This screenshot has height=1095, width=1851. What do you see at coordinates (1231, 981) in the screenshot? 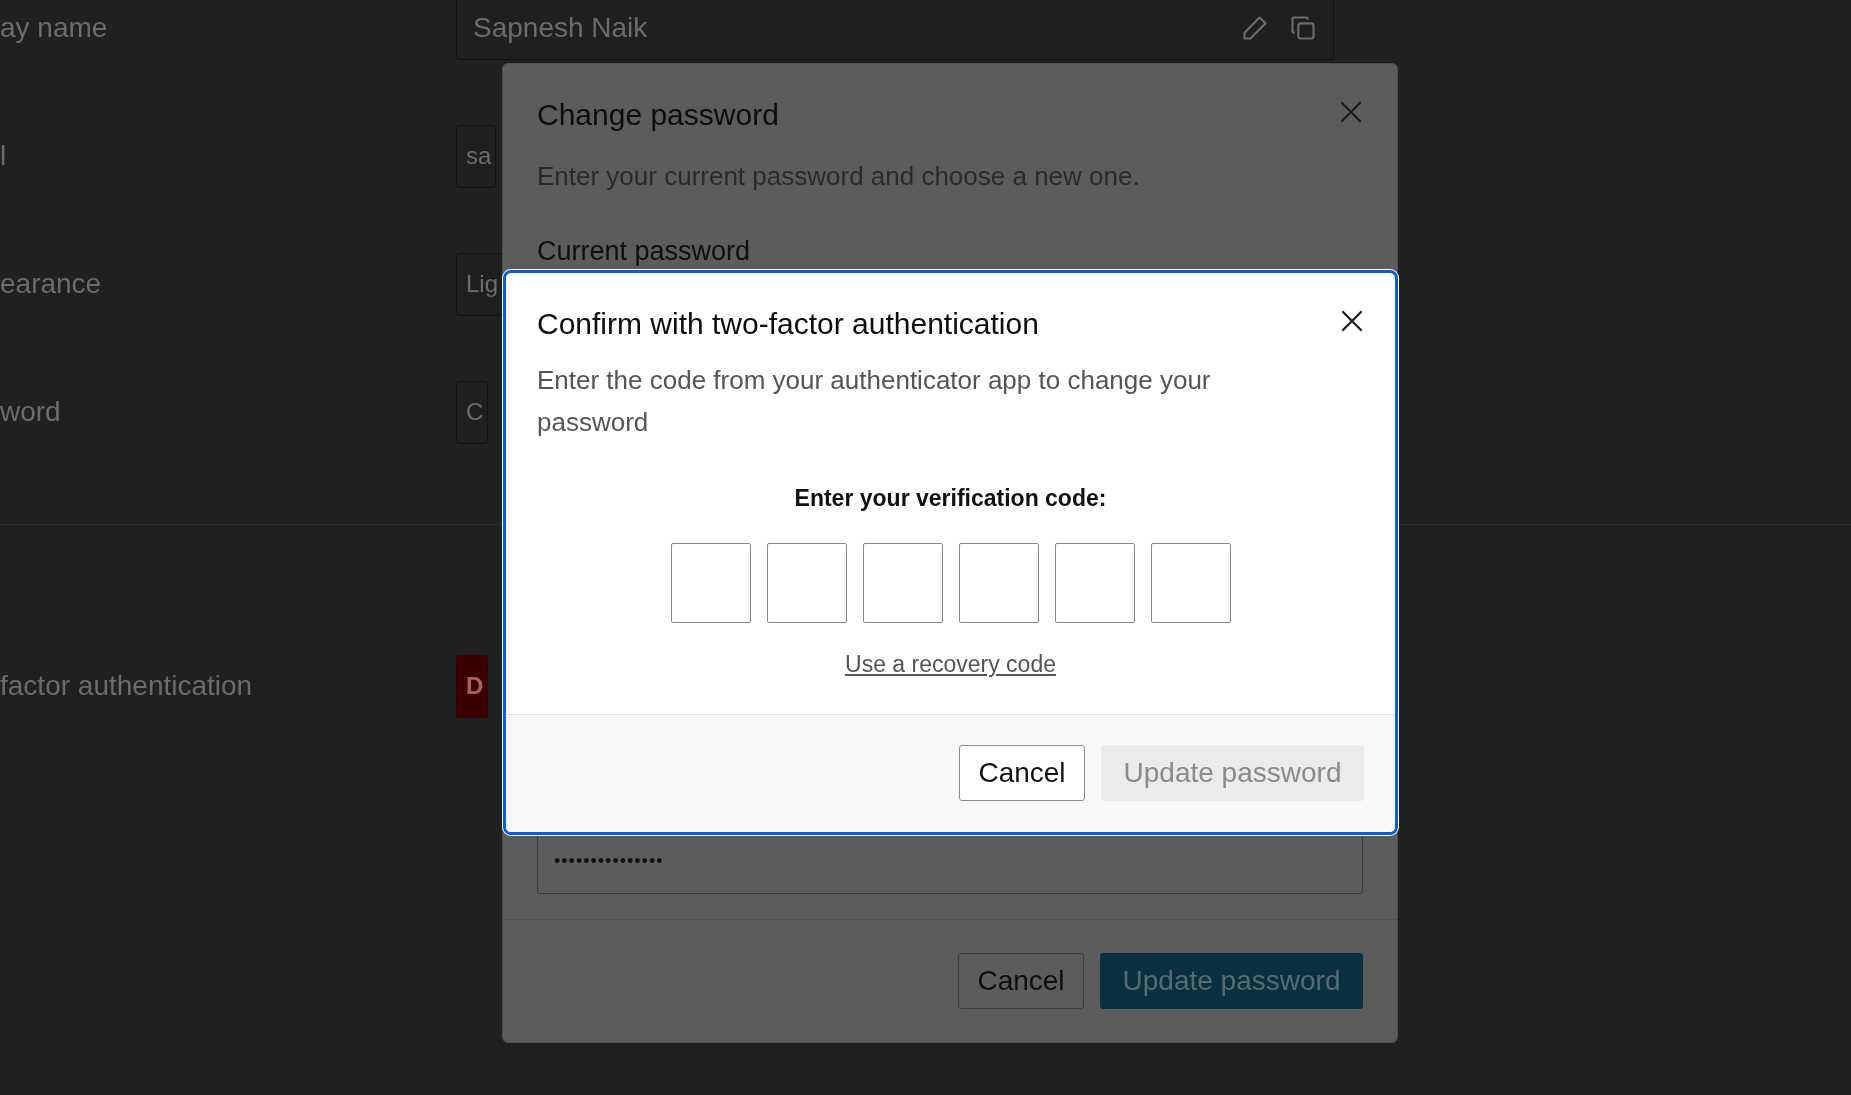
I see `update-password-button: Update password` at bounding box center [1231, 981].